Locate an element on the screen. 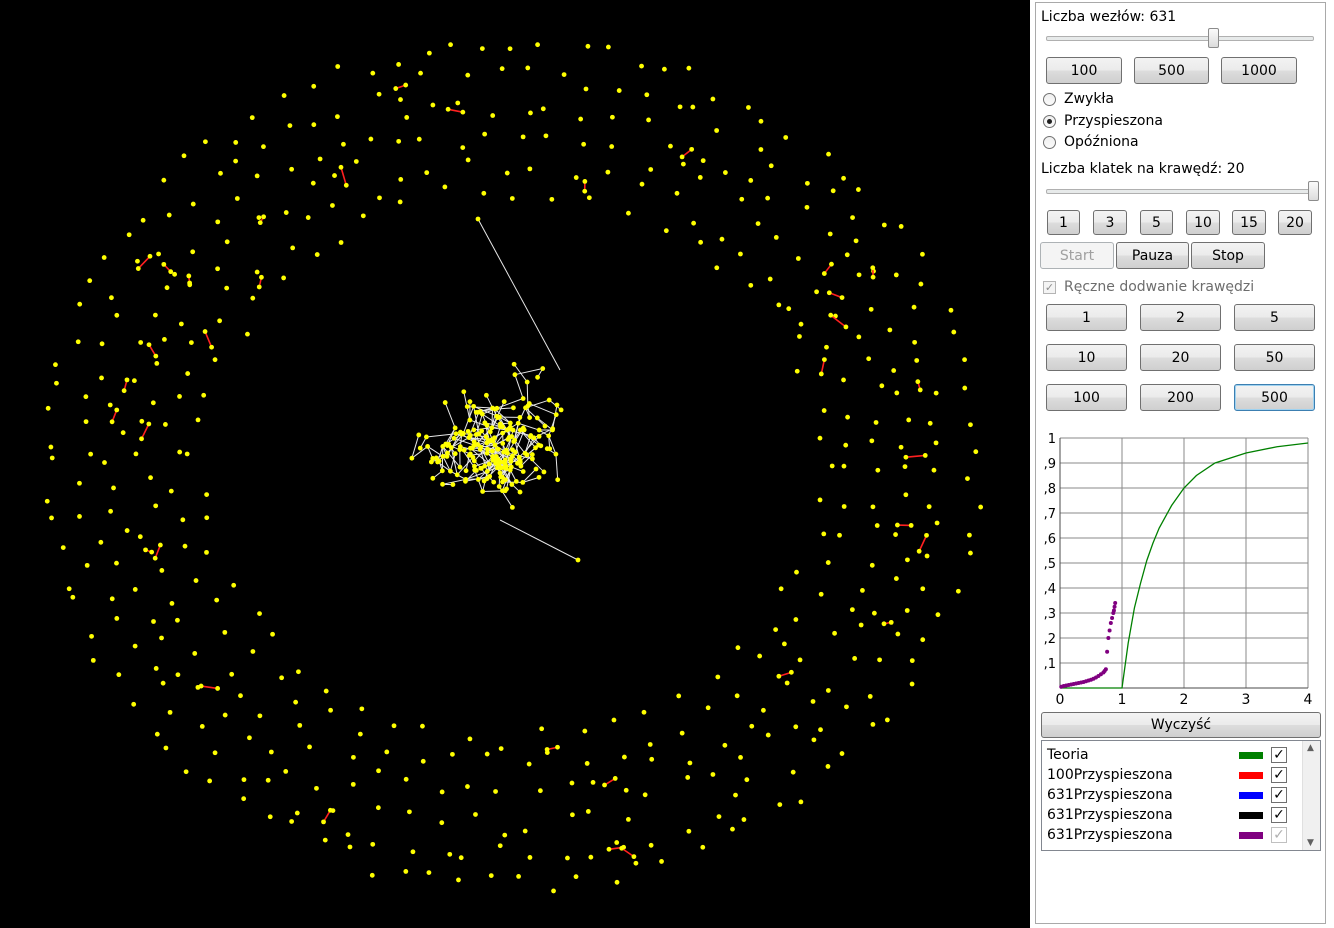 The height and width of the screenshot is (928, 1334). add-edges-5-button: 5 is located at coordinates (1274, 317).